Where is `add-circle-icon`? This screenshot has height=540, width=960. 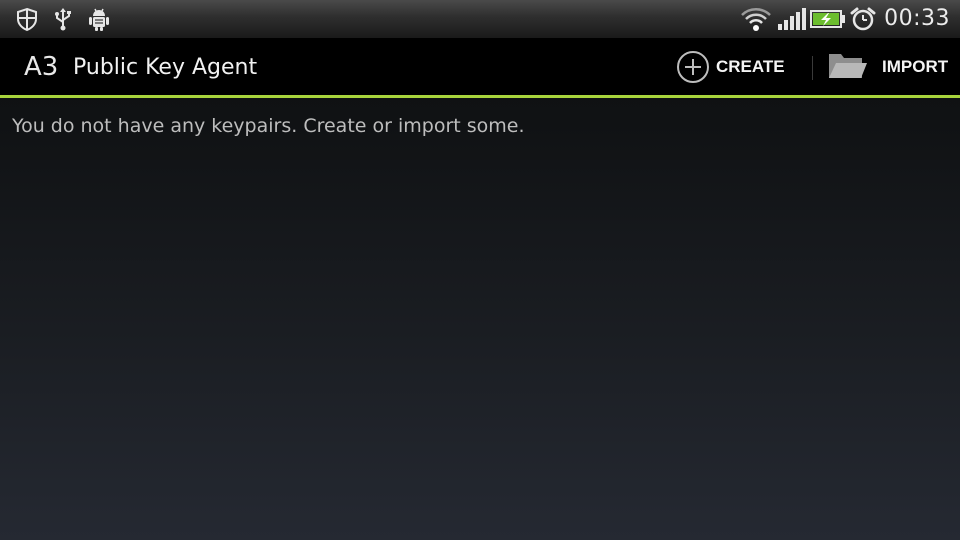 add-circle-icon is located at coordinates (693, 67).